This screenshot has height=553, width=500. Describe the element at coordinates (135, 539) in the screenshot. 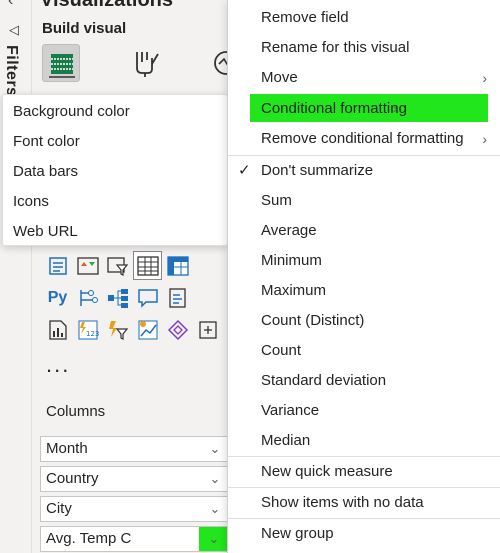

I see `column-field-avg-temp: Avg. Temp C ⌄` at that location.